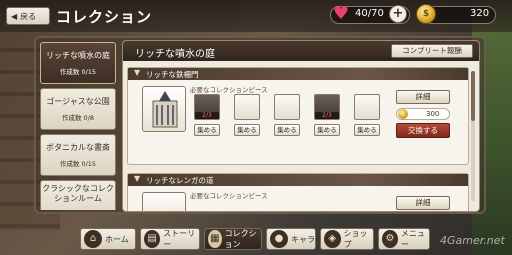  What do you see at coordinates (341, 13) in the screenshot?
I see `heart-icon: ♥` at bounding box center [341, 13].